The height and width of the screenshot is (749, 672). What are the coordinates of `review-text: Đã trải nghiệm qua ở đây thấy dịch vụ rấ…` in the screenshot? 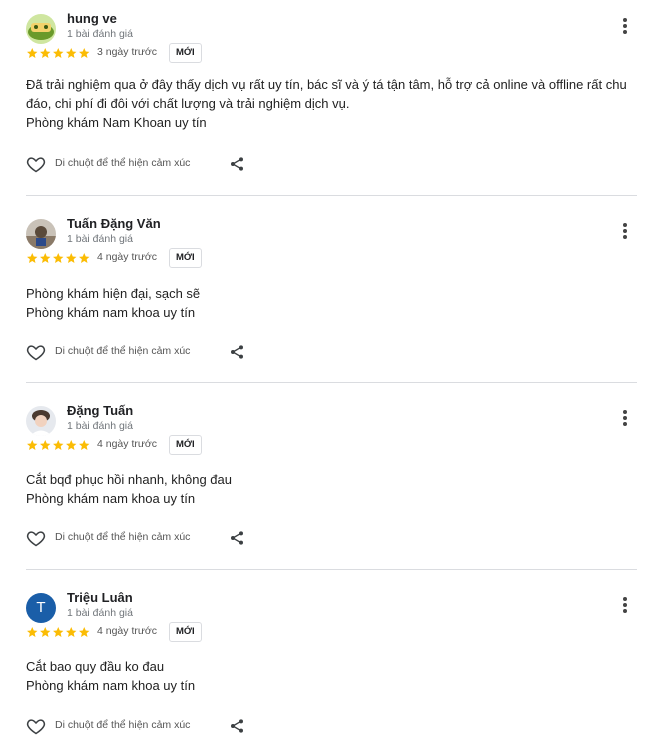 It's located at (336, 103).